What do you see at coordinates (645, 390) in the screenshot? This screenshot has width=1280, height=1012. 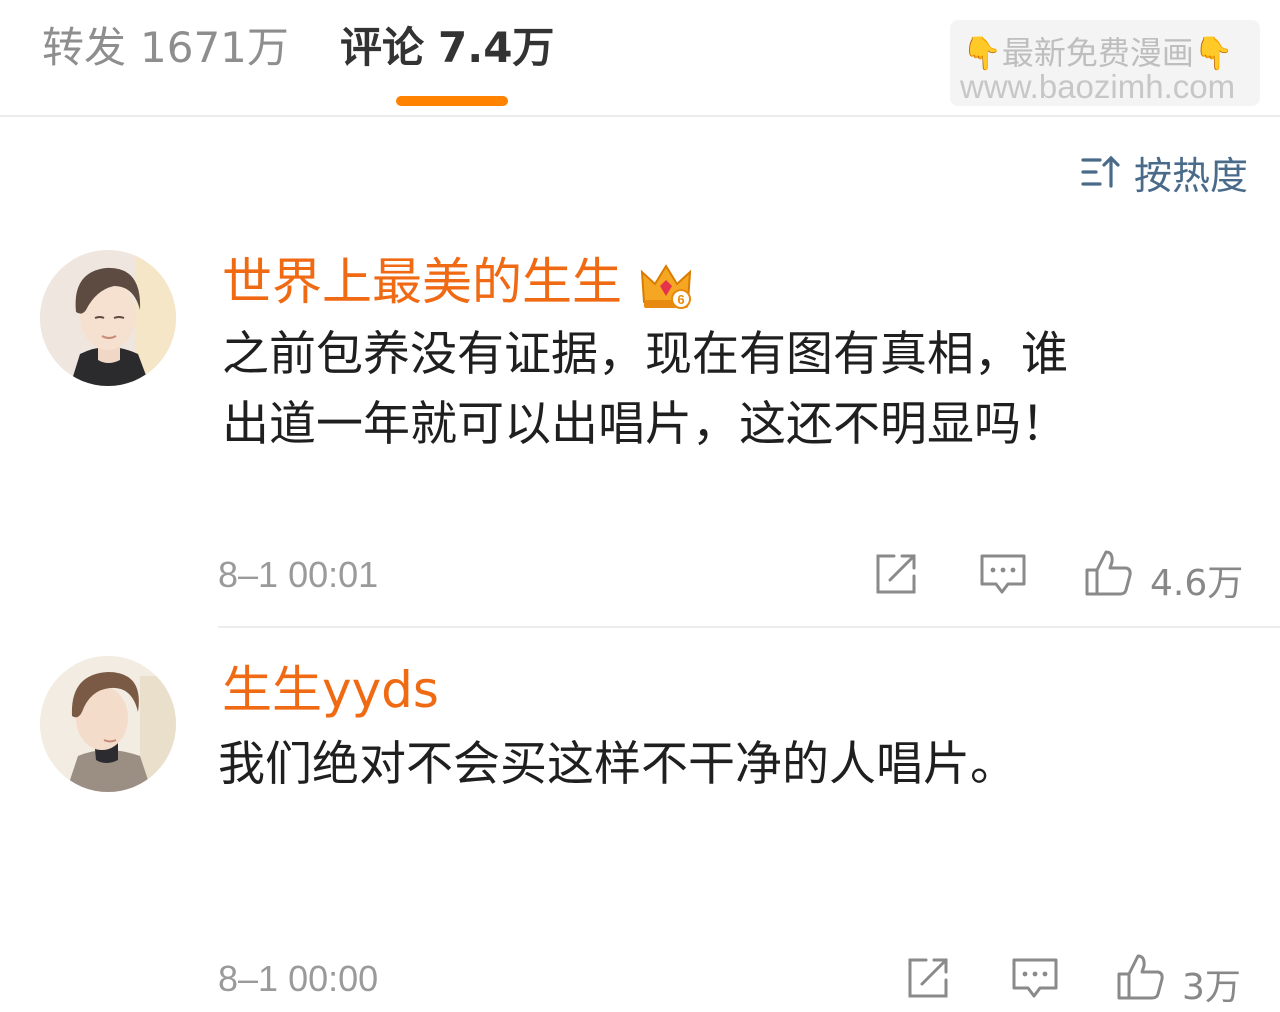 I see `comment-text: 之前包养没有证据，现在有图有真相，谁 出道一年就可以出唱片，这还不明显吗！` at bounding box center [645, 390].